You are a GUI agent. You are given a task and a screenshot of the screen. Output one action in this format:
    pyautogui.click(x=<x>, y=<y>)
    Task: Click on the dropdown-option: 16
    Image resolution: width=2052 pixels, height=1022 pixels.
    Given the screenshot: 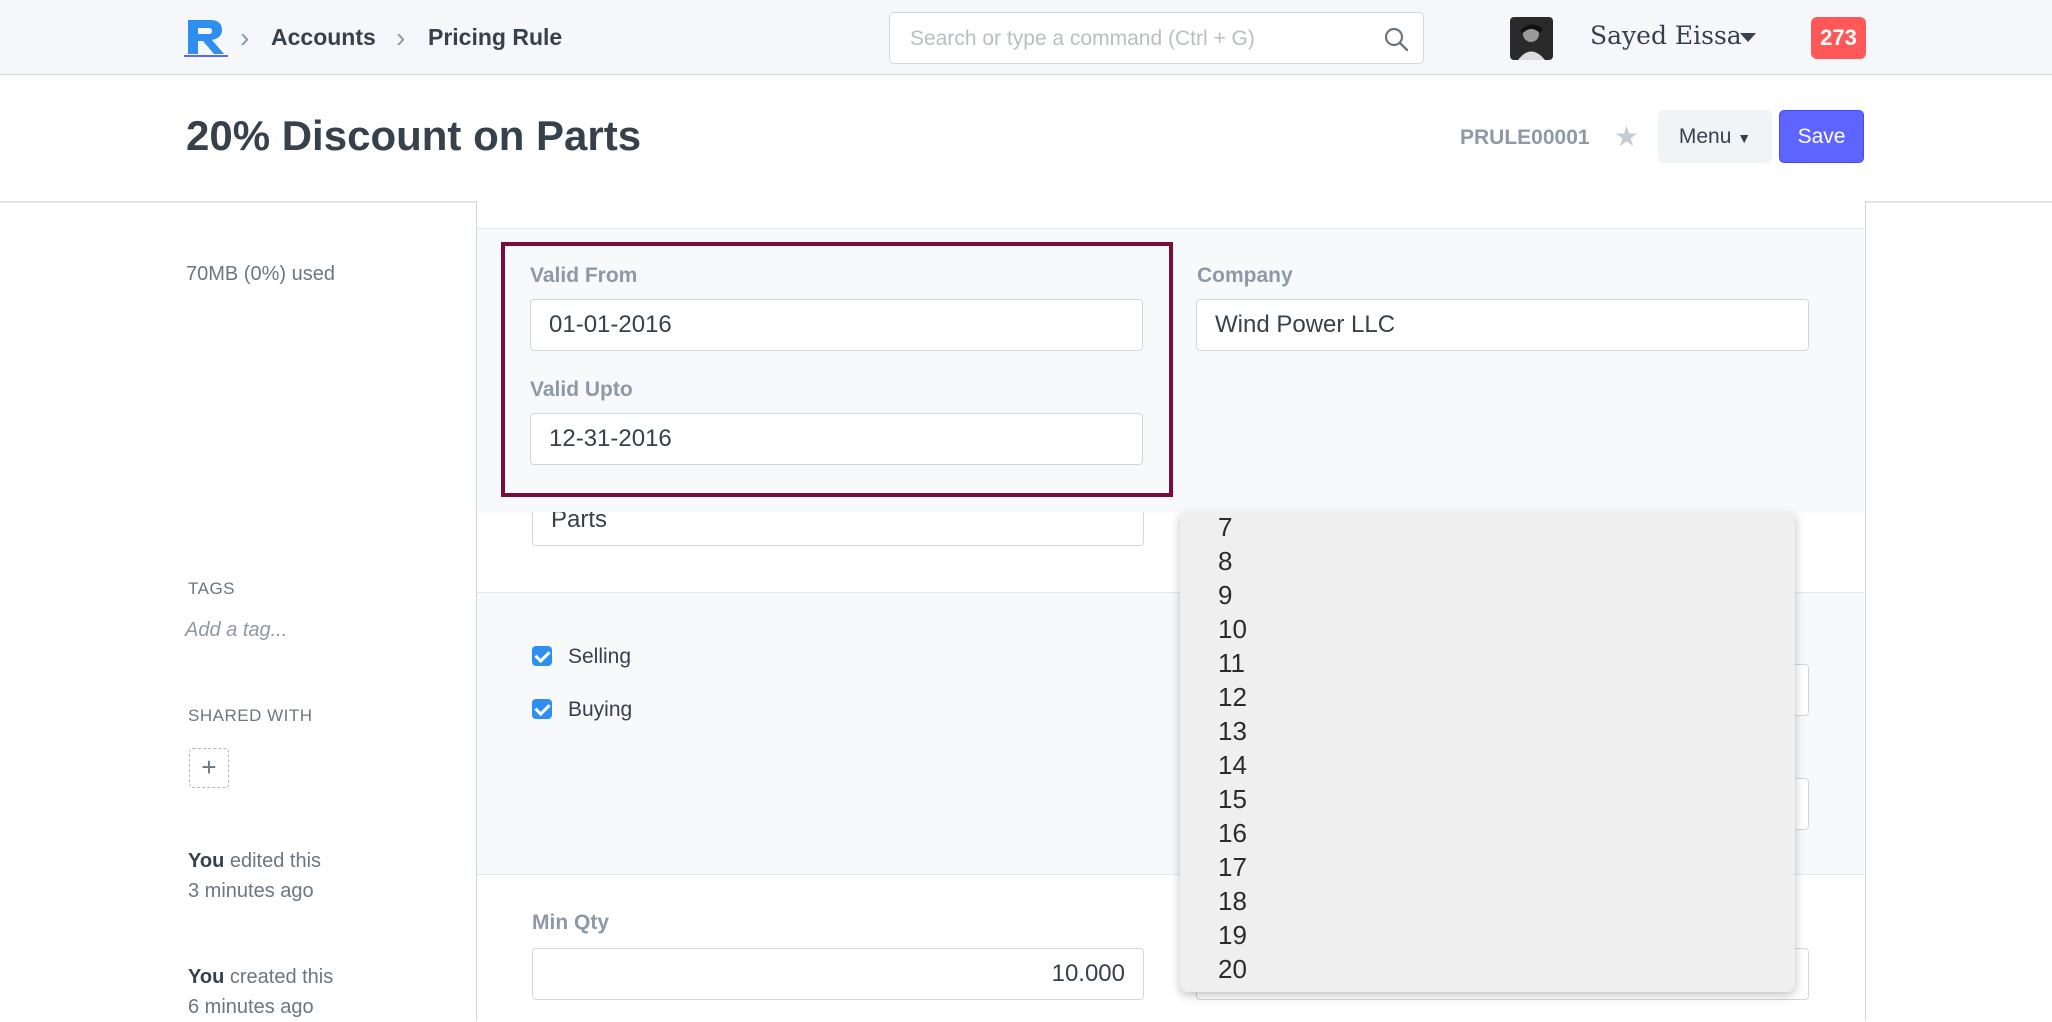 What is the action you would take?
    pyautogui.click(x=1232, y=833)
    